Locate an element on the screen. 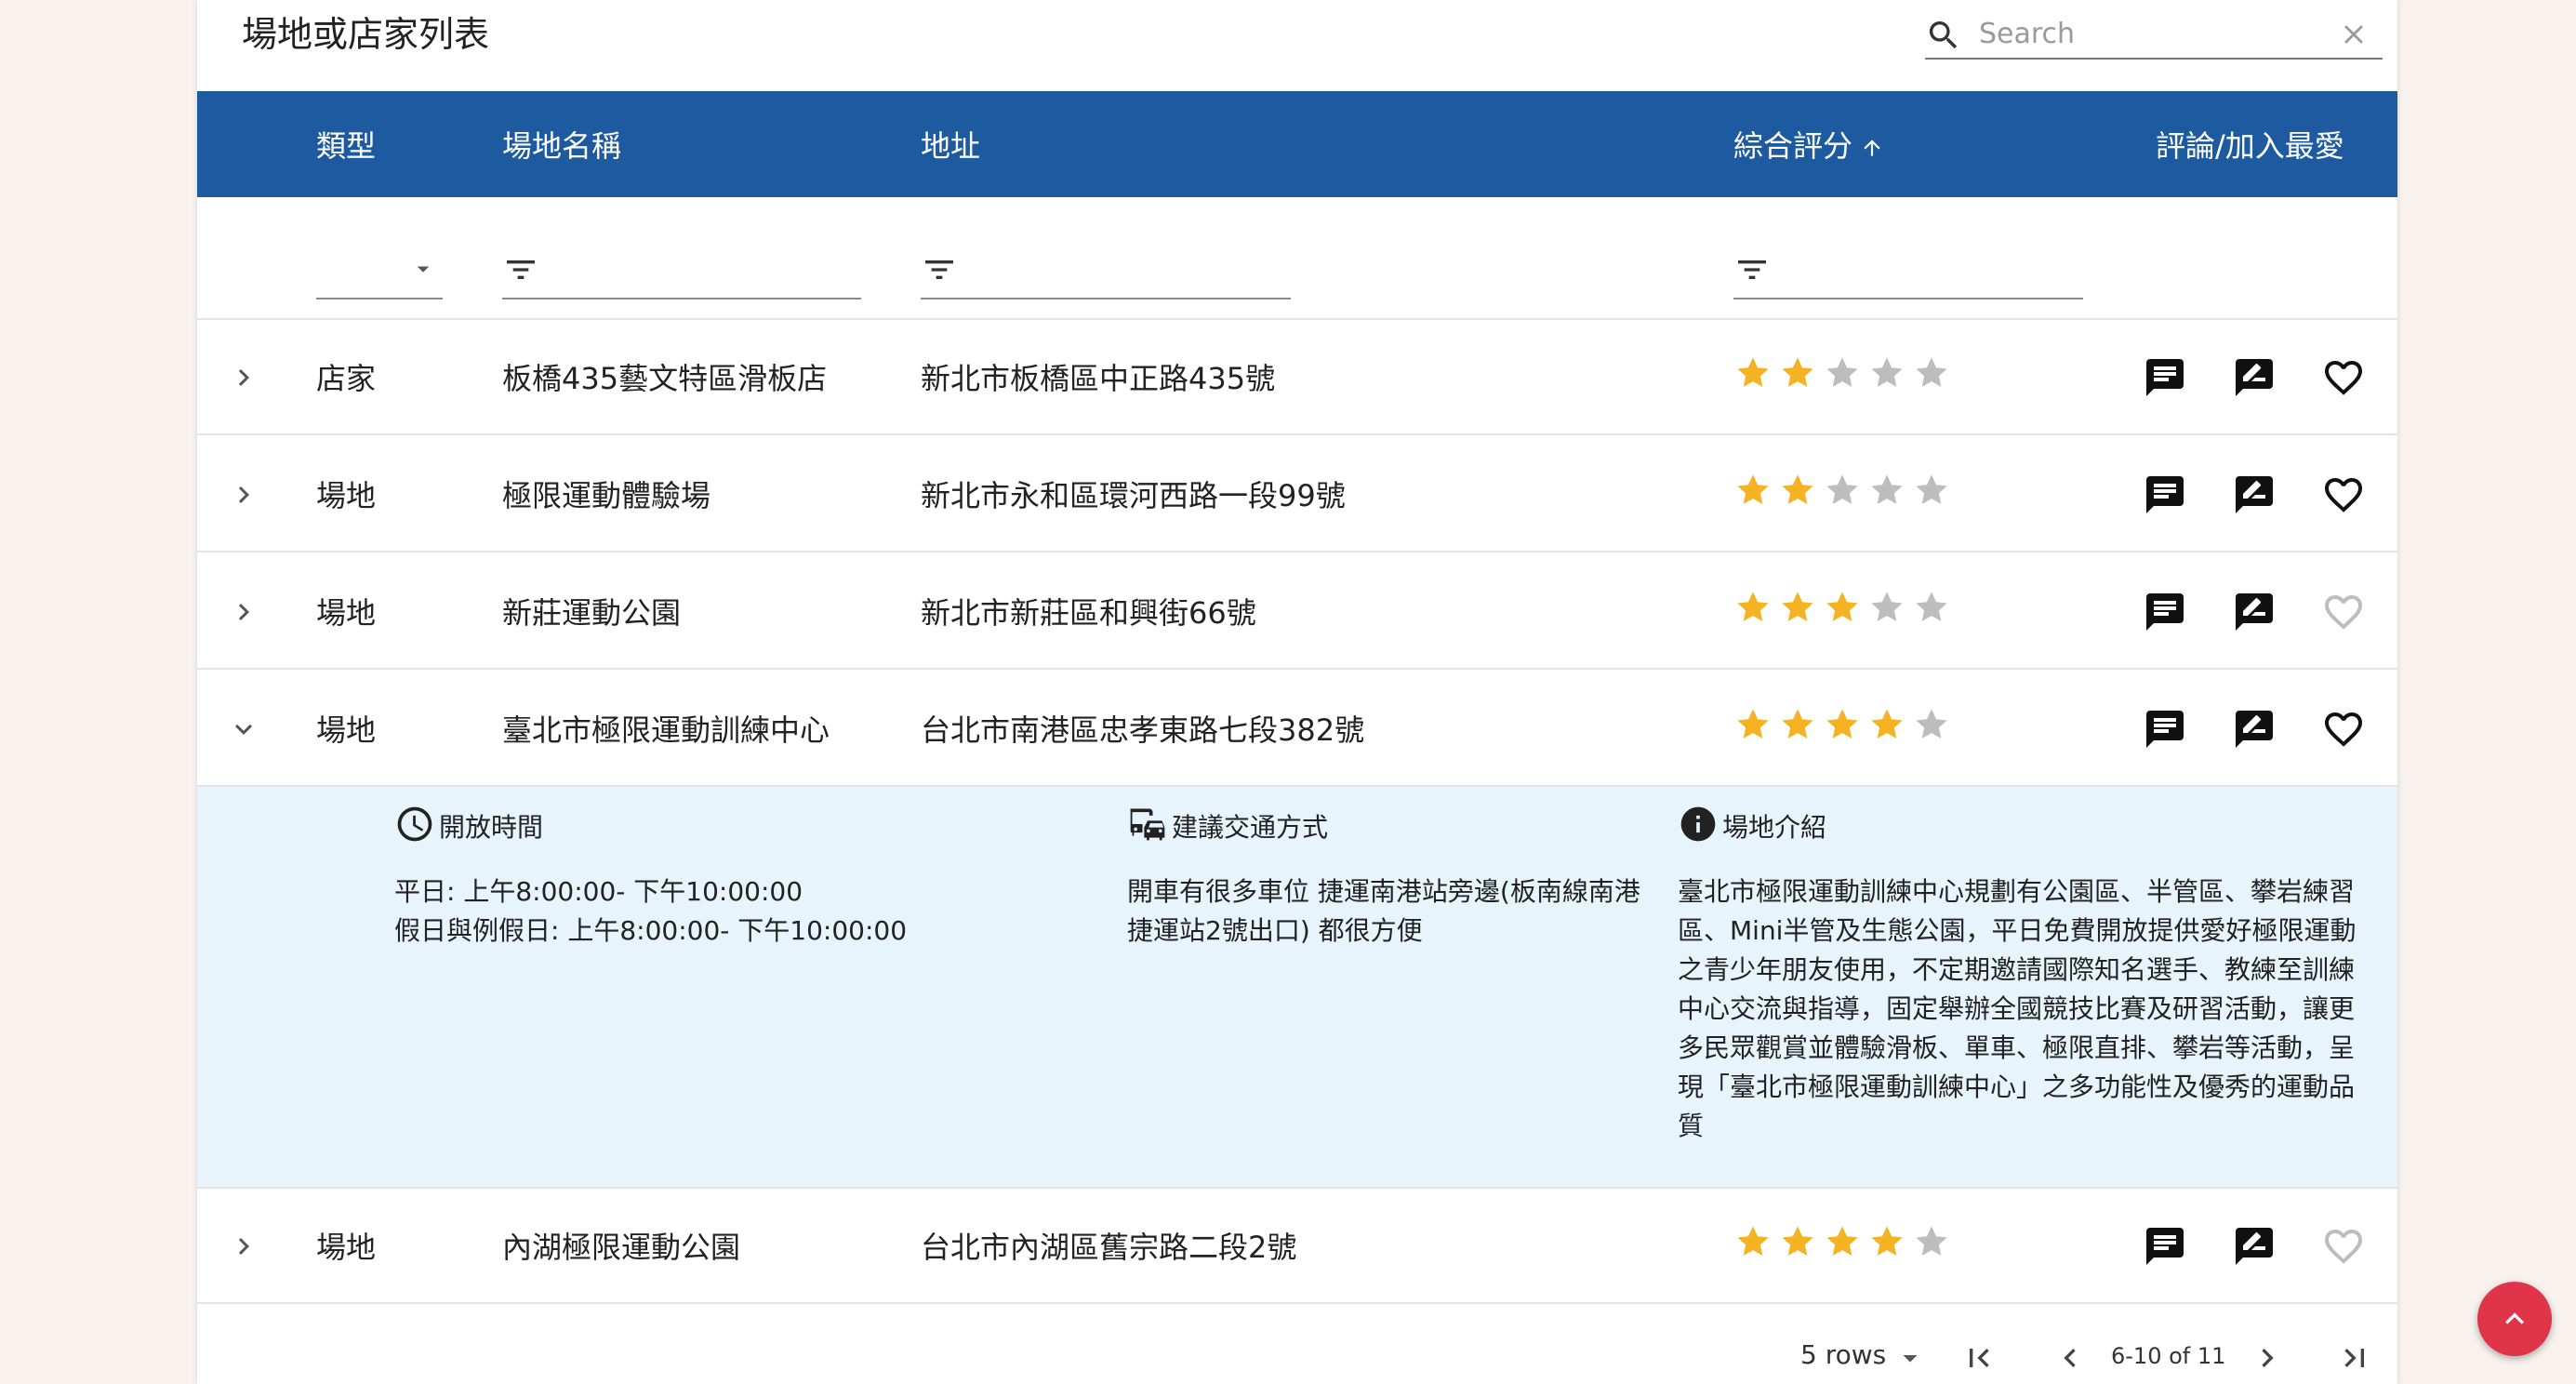 This screenshot has height=1384, width=2576. row-name: 臺北市極限運動訓練中心 is located at coordinates (666, 730).